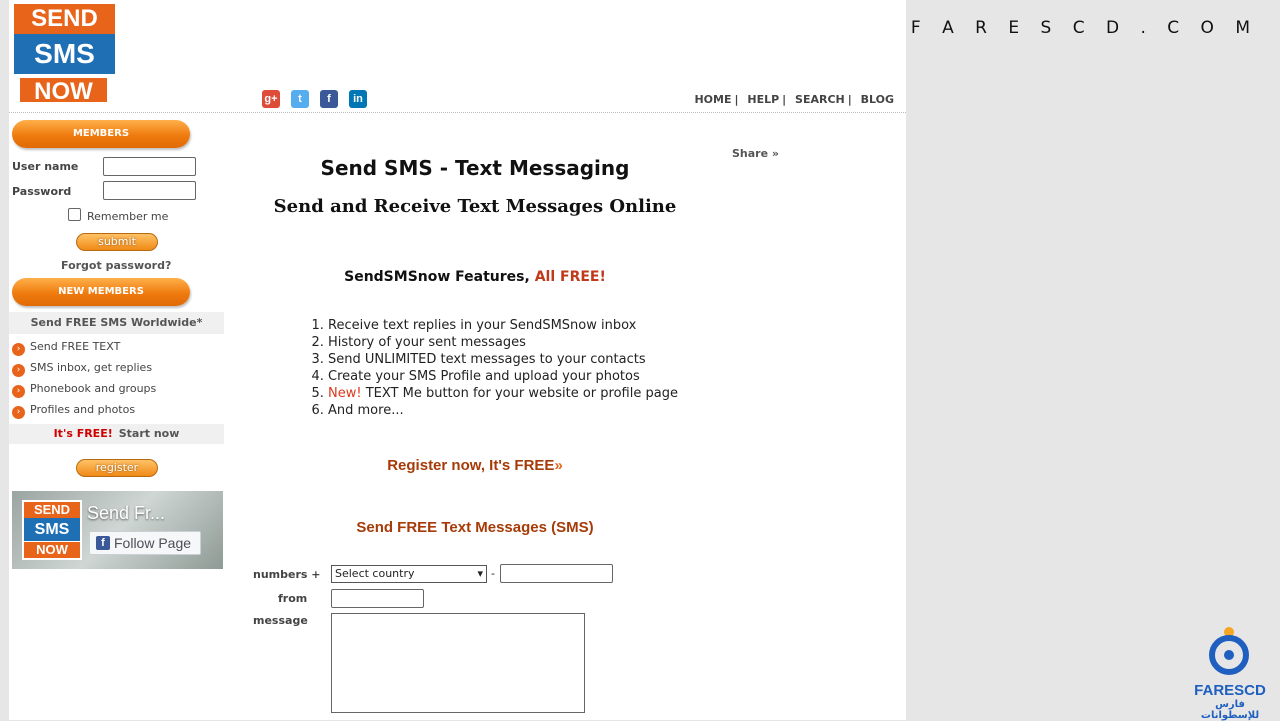 This screenshot has width=1280, height=721. What do you see at coordinates (42, 191) in the screenshot?
I see `password-label: Password` at bounding box center [42, 191].